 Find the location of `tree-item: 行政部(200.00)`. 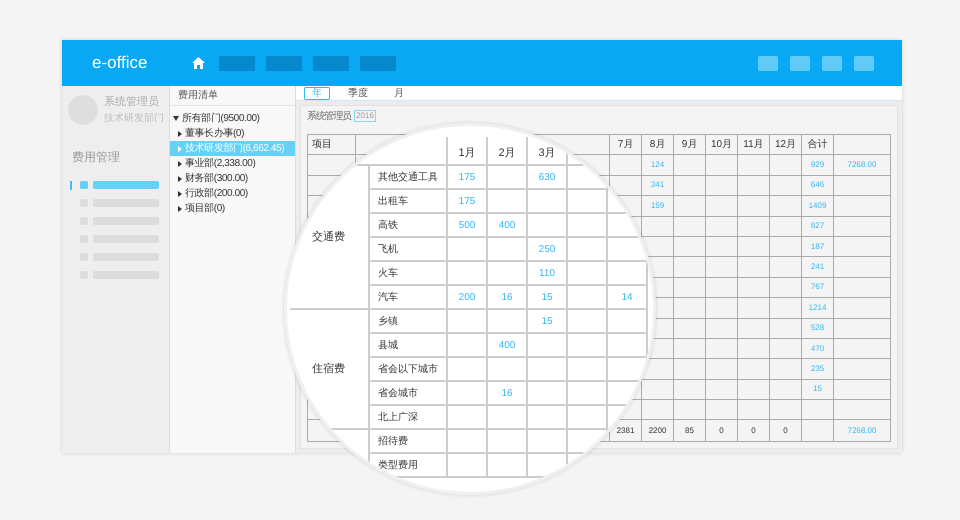

tree-item: 行政部(200.00) is located at coordinates (209, 193).